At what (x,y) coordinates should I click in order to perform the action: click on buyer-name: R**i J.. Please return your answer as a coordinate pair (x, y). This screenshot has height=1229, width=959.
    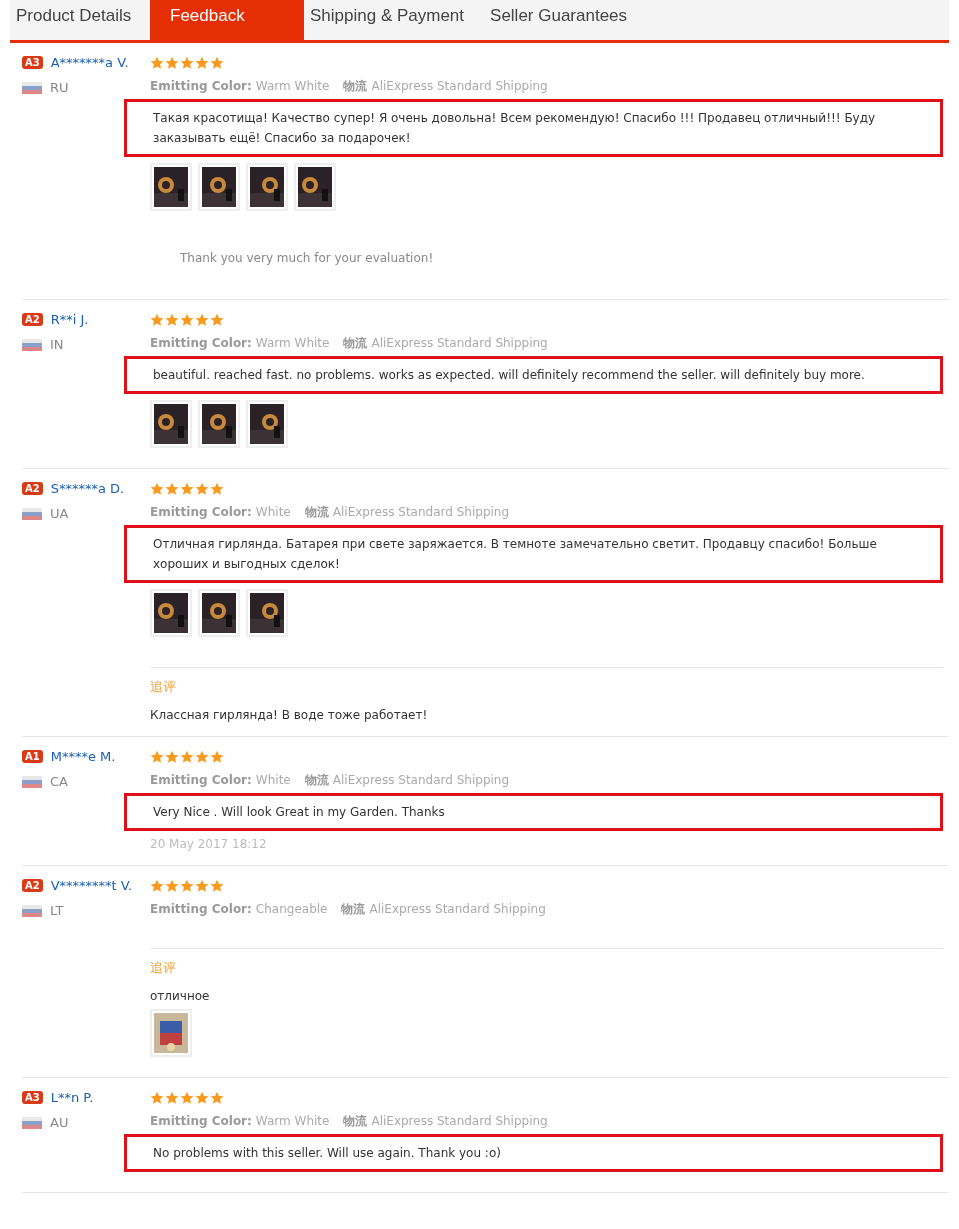
    Looking at the image, I should click on (69, 319).